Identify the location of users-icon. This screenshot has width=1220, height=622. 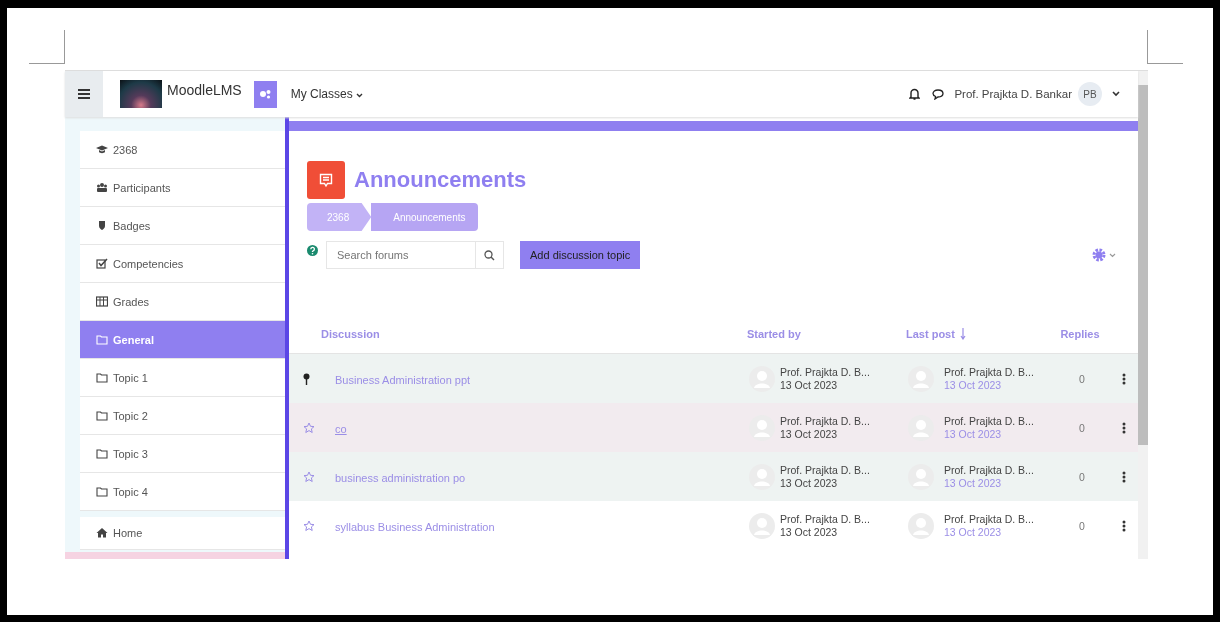
(102, 187).